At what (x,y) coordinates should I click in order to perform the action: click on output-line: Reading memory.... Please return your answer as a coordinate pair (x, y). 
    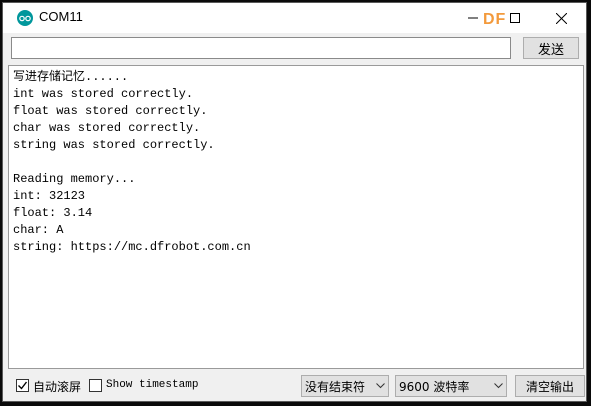
    Looking at the image, I should click on (74, 179).